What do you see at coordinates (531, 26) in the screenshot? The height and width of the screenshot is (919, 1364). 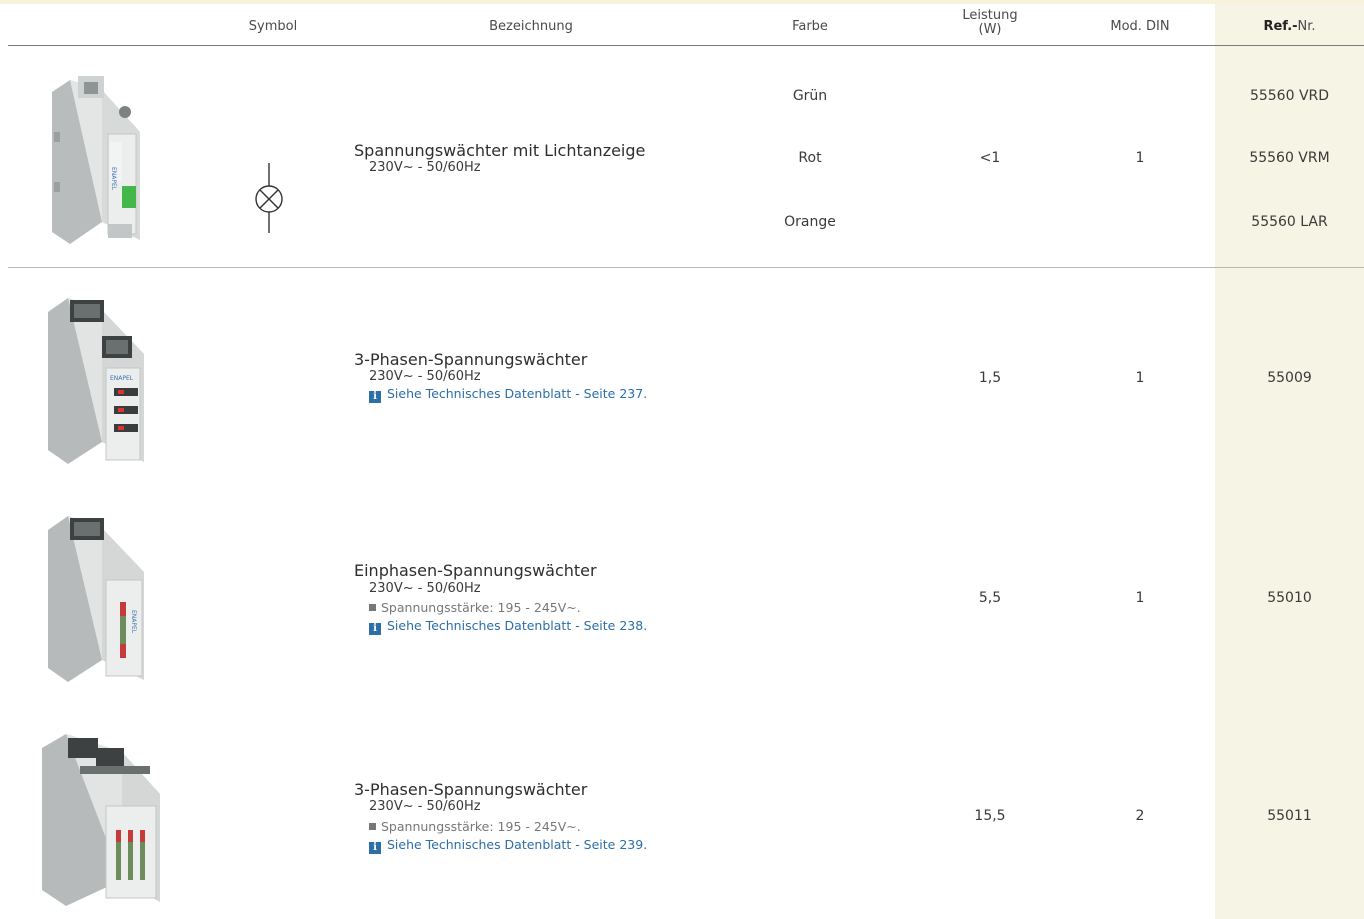 I see `header-bezeichnung: Bezeichnung` at bounding box center [531, 26].